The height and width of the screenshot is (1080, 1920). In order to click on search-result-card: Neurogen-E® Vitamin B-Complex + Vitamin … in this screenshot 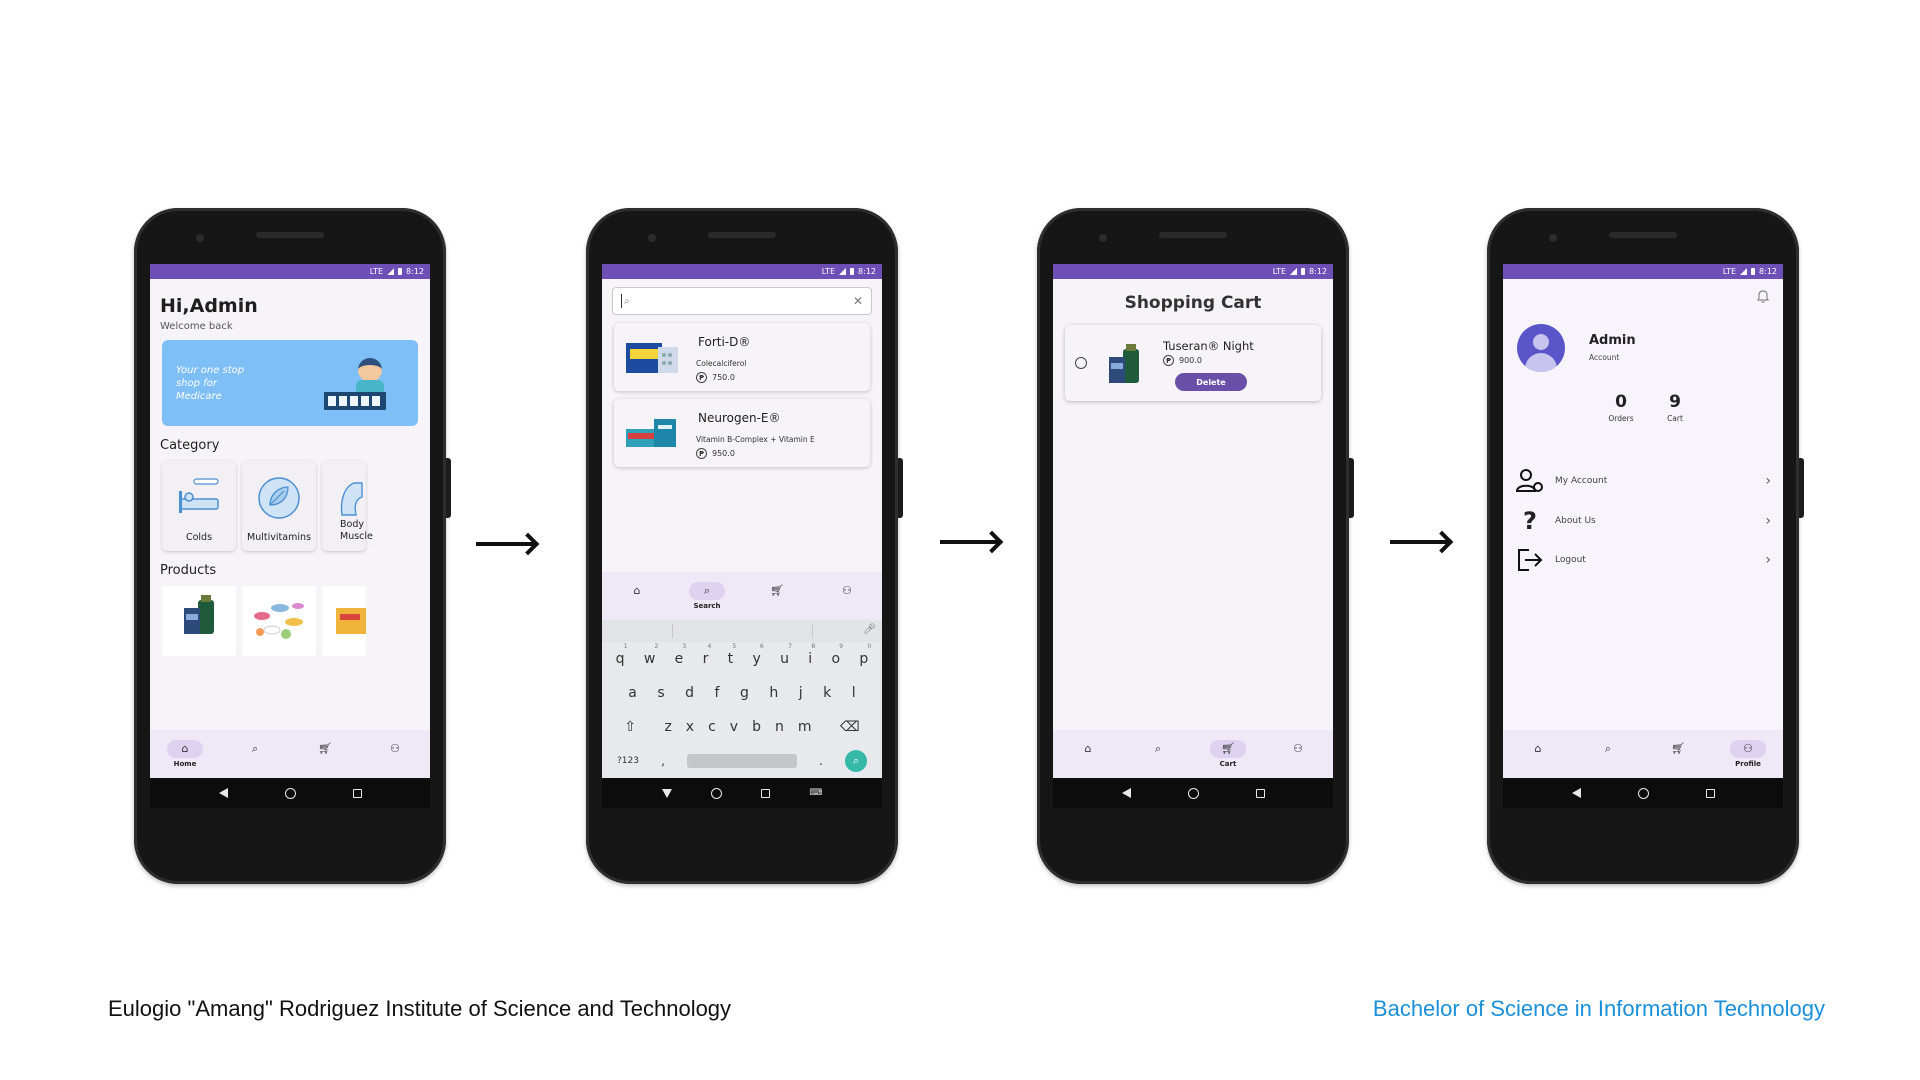, I will do `click(742, 433)`.